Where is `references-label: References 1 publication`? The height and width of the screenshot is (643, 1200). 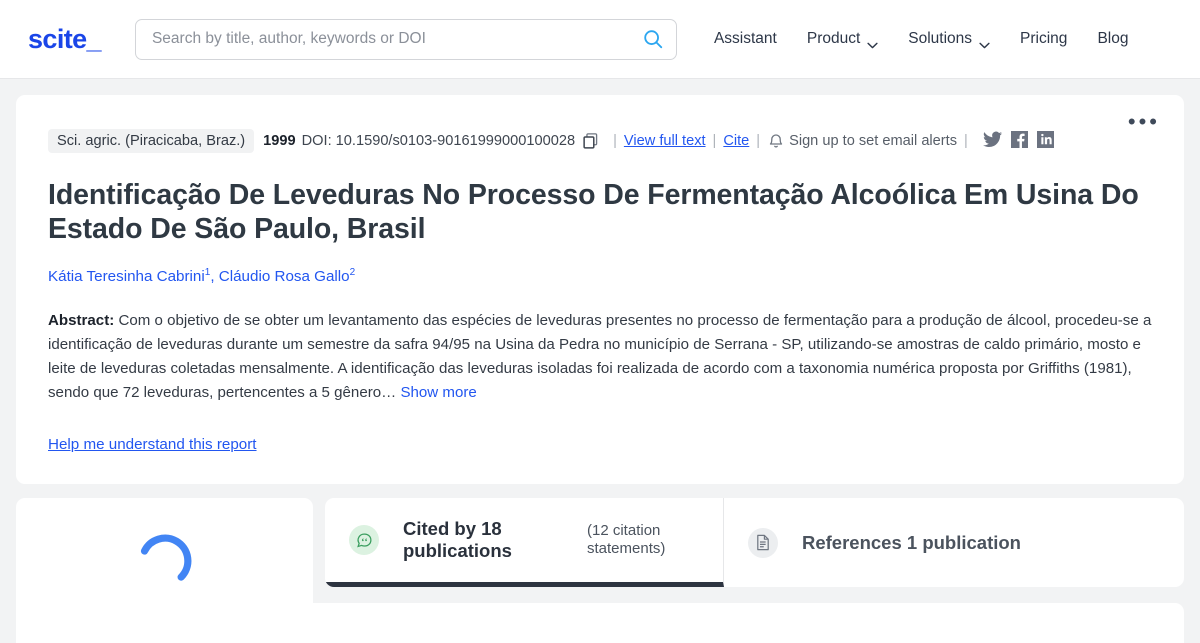
references-label: References 1 publication is located at coordinates (911, 542).